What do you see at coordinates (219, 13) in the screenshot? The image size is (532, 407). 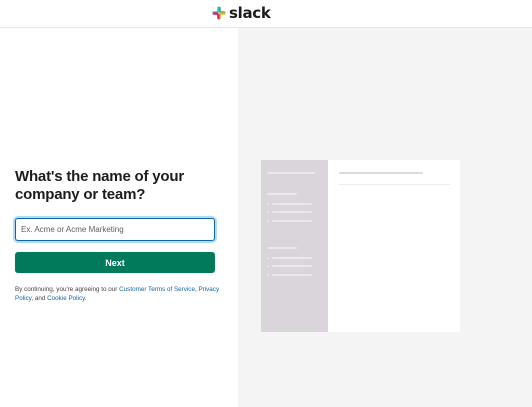 I see `slack-logo-icon` at bounding box center [219, 13].